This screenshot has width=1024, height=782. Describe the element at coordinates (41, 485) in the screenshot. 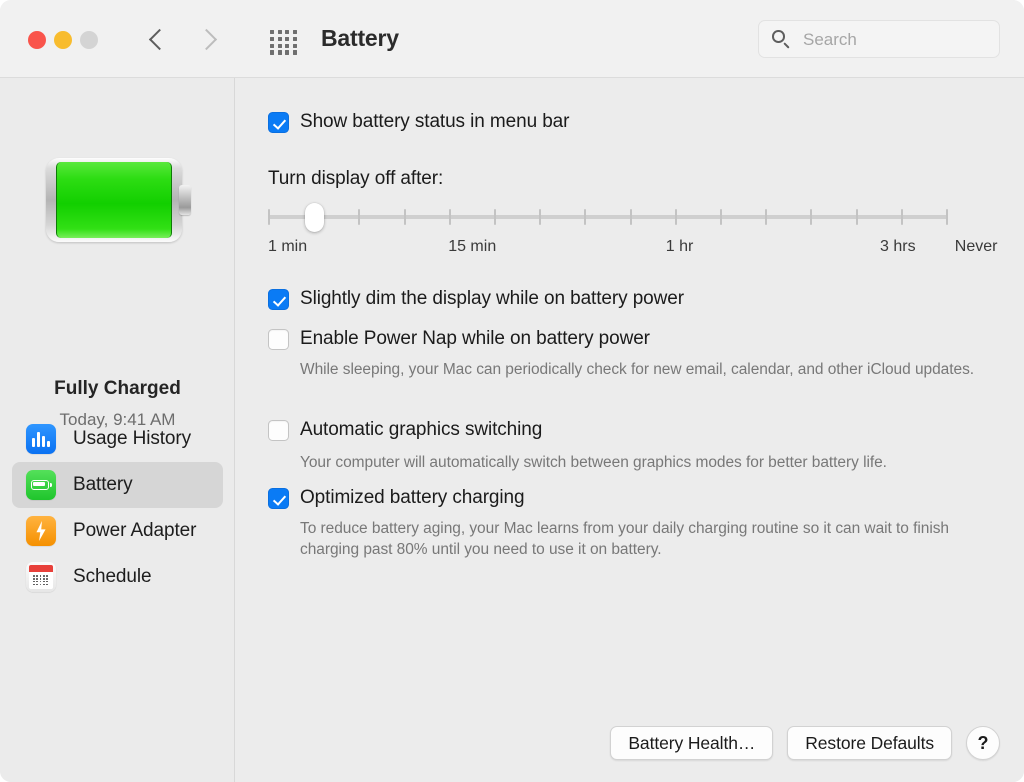

I see `battery-icon` at that location.